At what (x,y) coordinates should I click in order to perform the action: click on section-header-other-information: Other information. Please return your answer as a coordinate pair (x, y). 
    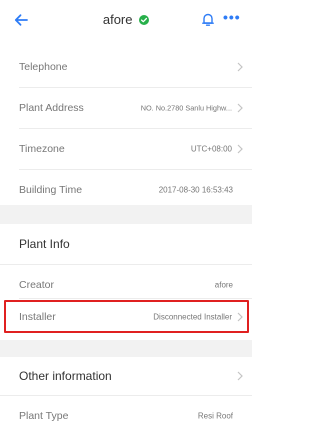
    Looking at the image, I should click on (126, 376).